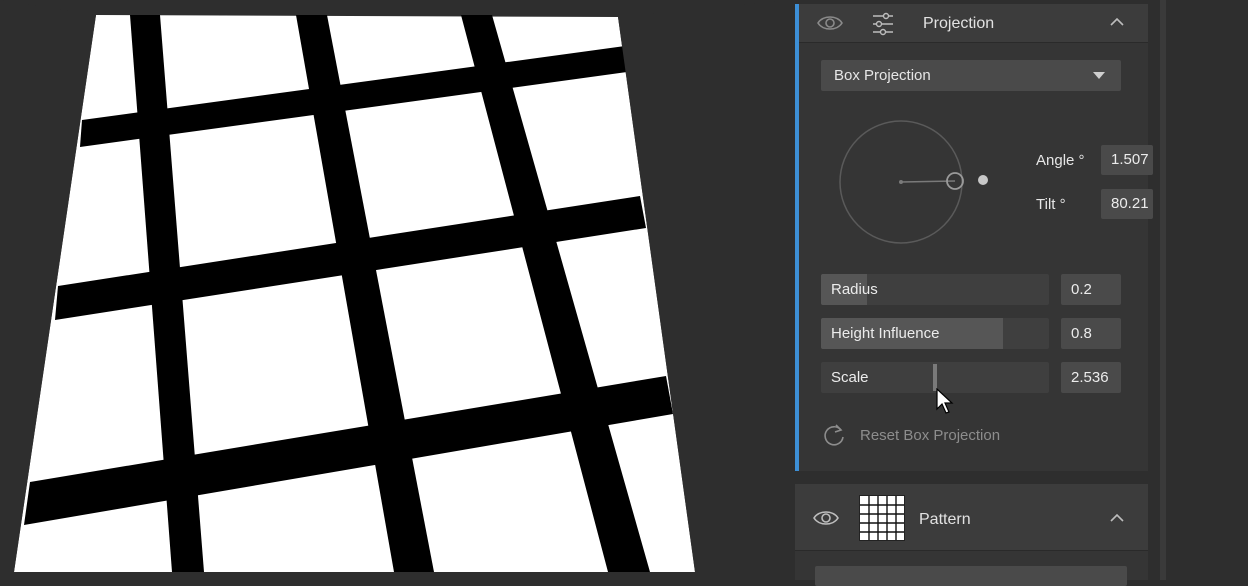  What do you see at coordinates (945, 519) in the screenshot?
I see `pattern-title: Pattern` at bounding box center [945, 519].